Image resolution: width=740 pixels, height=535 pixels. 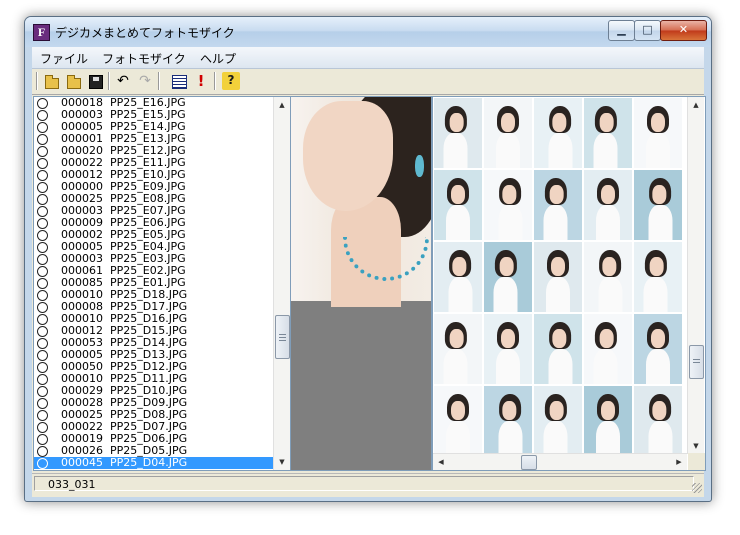 I want to click on exclamation-icon: !, so click(x=201, y=81).